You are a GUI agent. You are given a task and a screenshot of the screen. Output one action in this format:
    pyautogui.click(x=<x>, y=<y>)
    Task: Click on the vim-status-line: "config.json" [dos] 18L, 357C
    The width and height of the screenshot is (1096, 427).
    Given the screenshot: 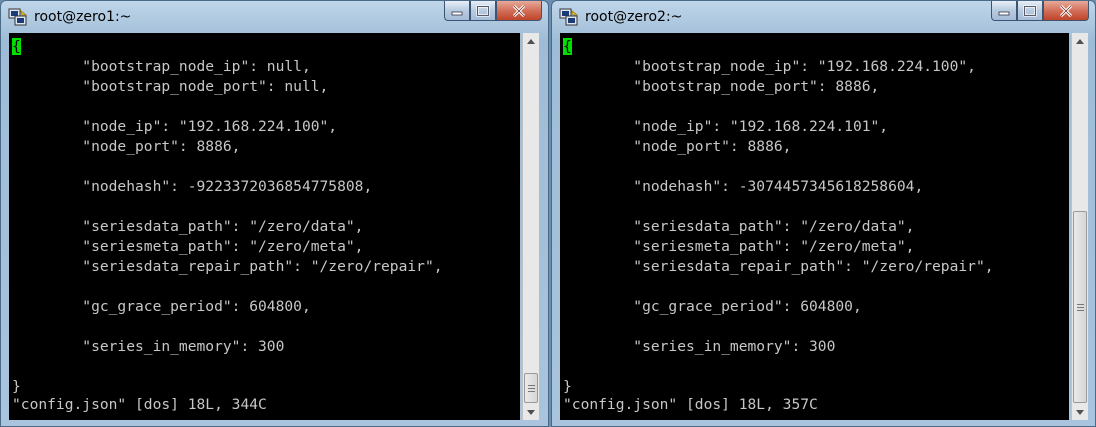 What is the action you would take?
    pyautogui.click(x=690, y=404)
    